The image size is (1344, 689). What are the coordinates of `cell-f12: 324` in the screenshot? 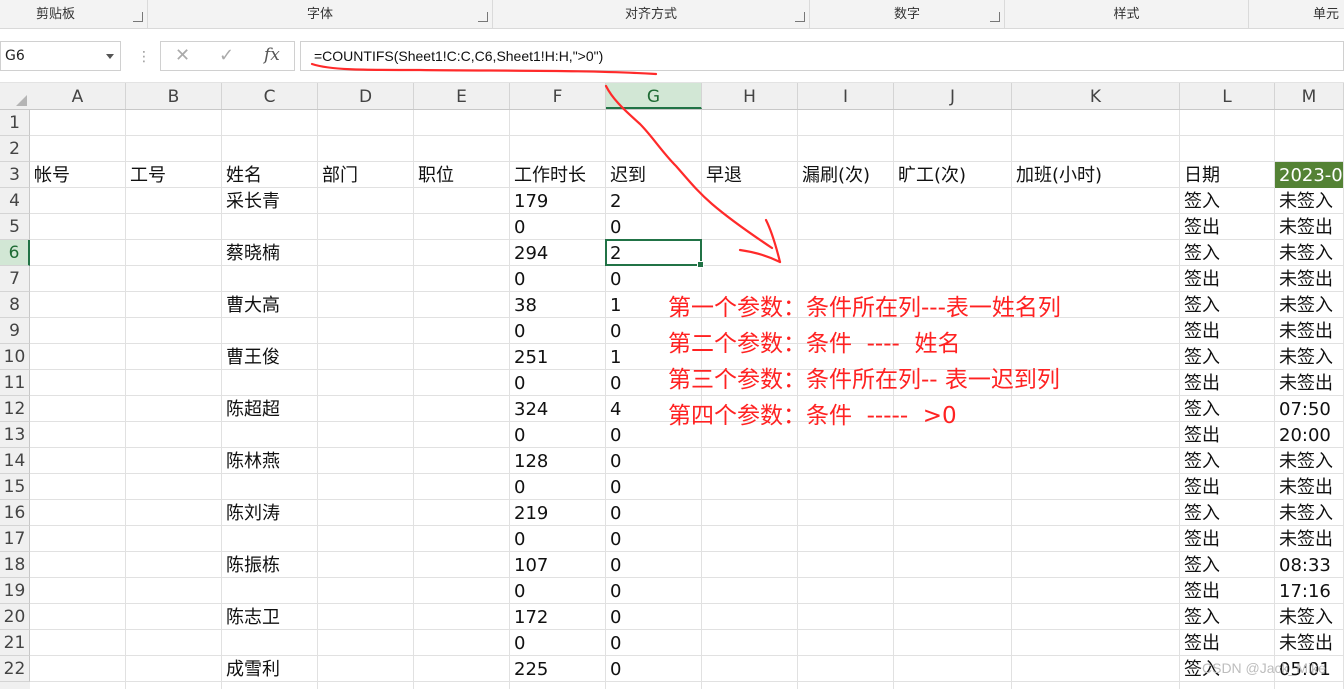 It's located at (557, 409).